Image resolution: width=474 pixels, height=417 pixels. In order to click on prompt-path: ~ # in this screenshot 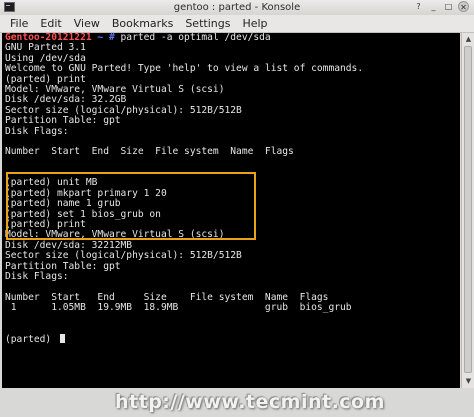, I will do `click(106, 38)`.